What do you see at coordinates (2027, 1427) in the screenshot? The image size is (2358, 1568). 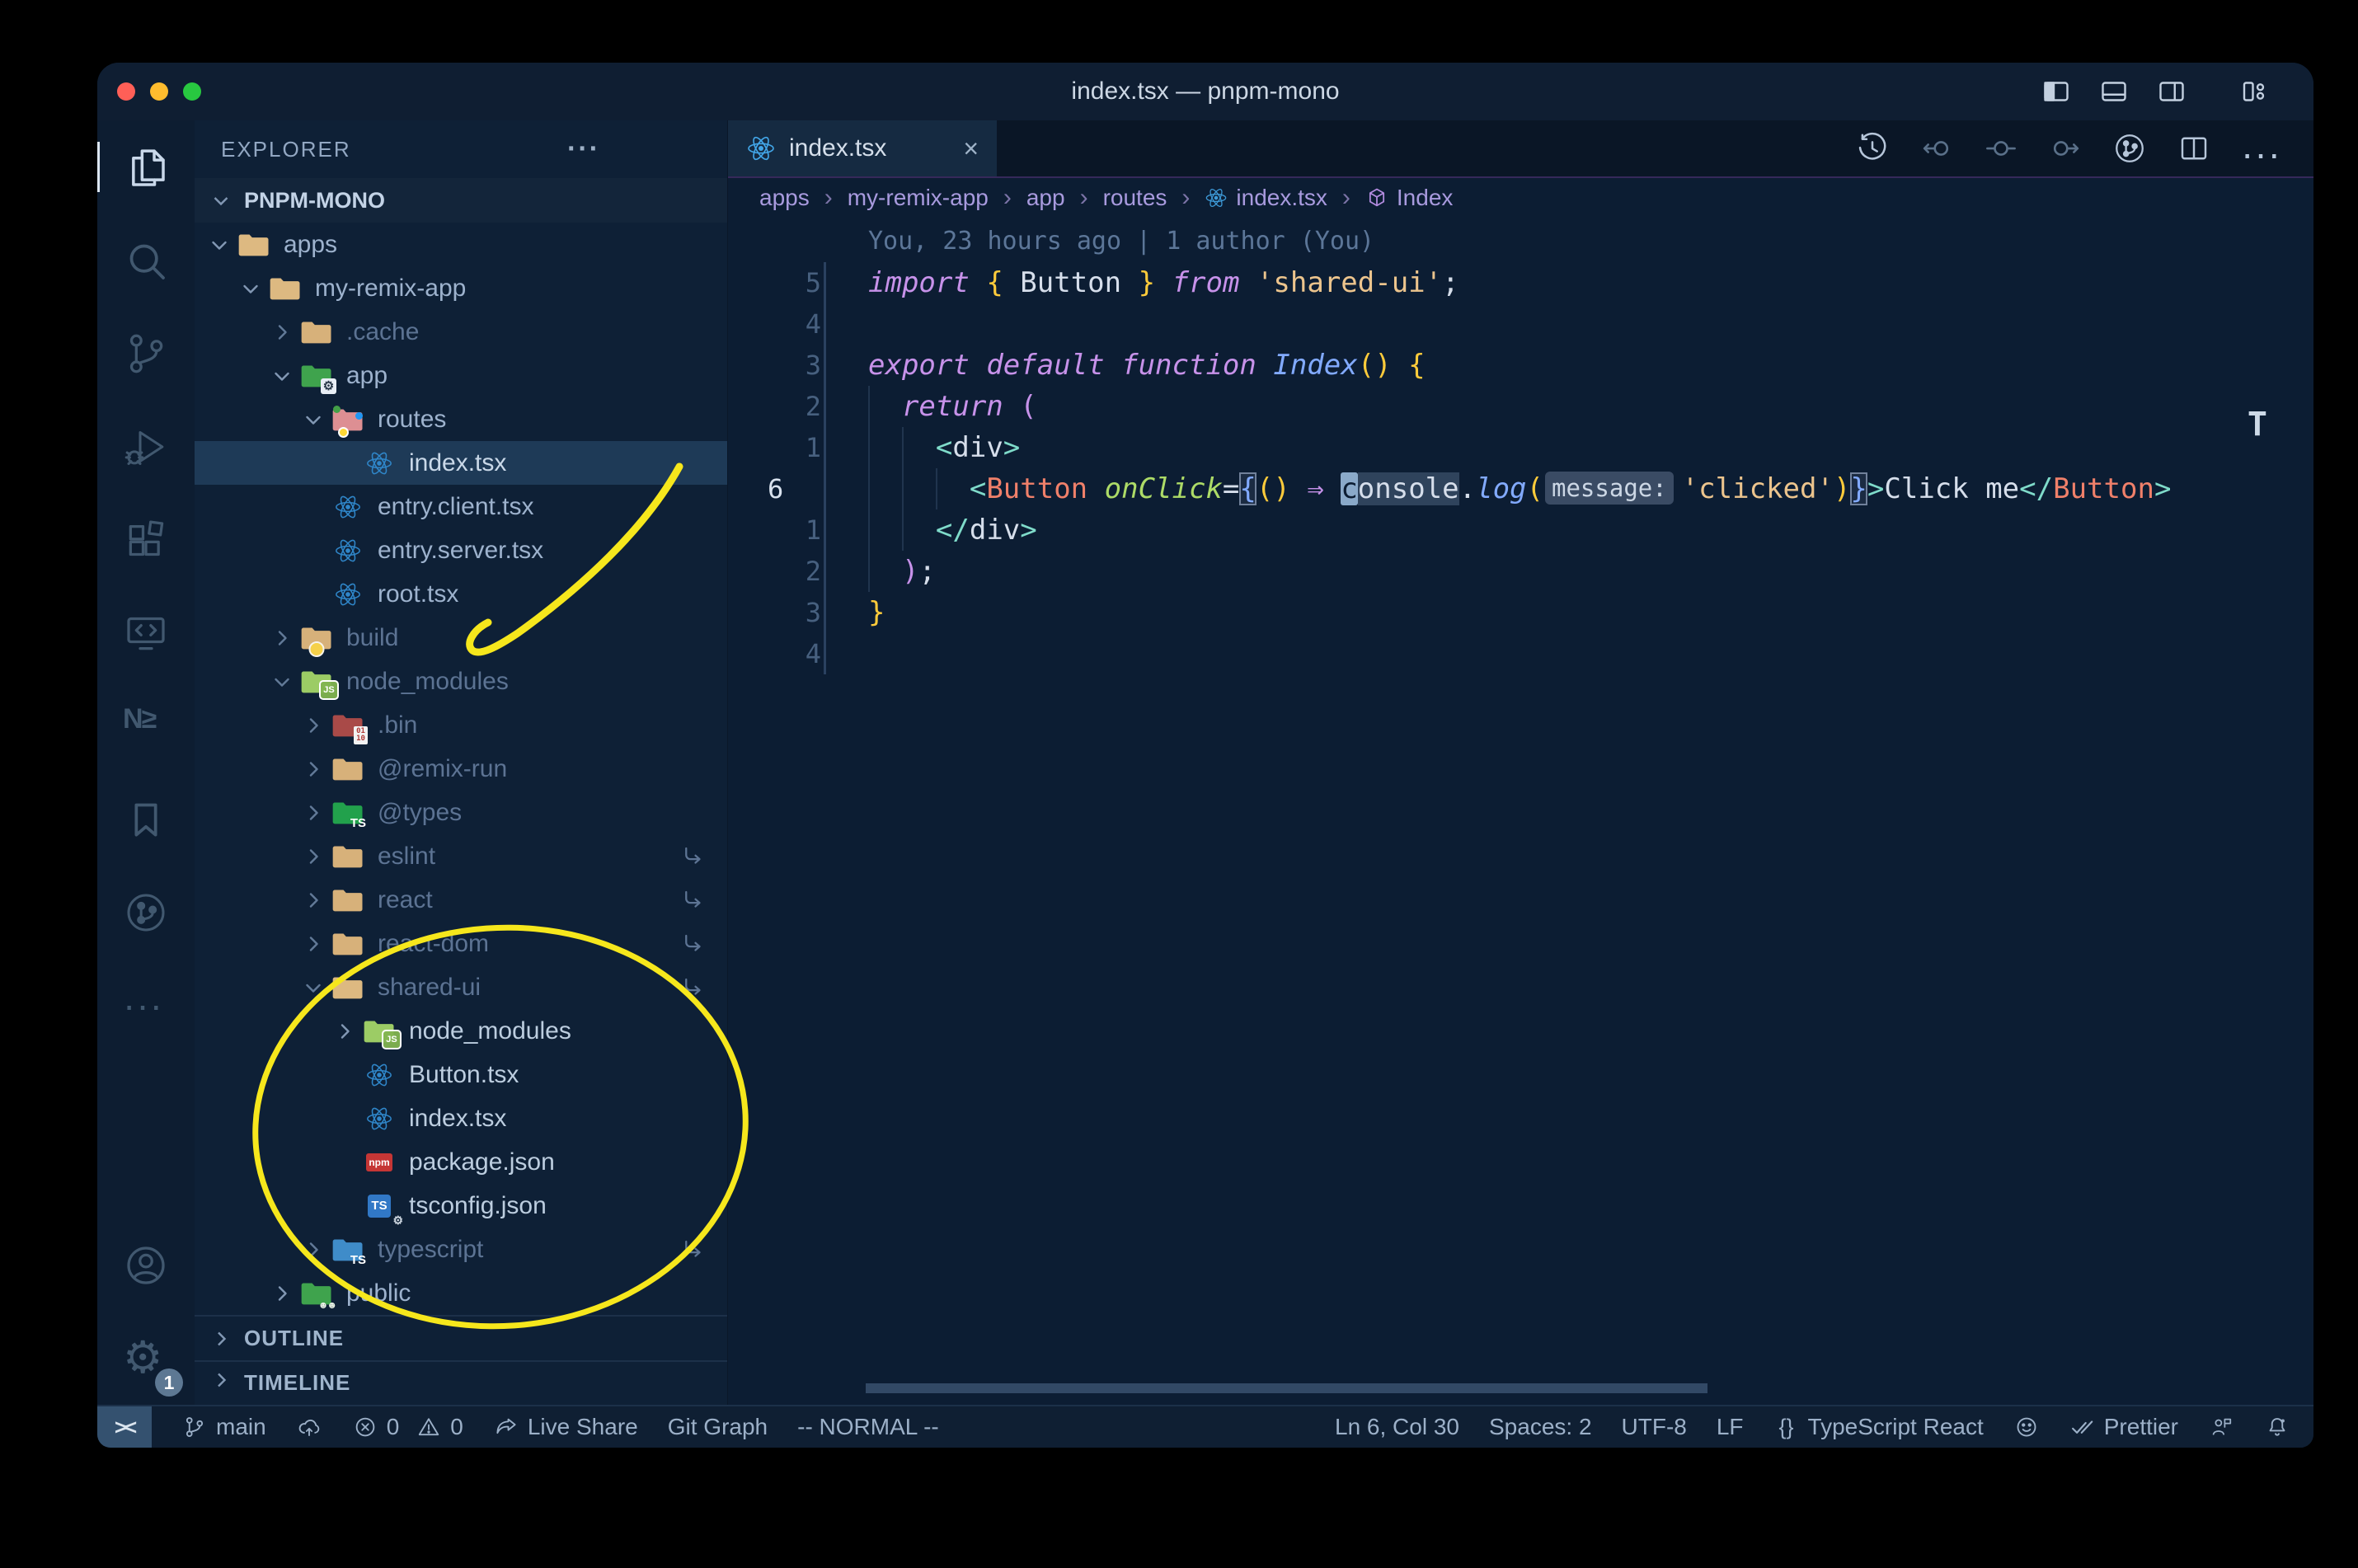 I see `status-copilot` at bounding box center [2027, 1427].